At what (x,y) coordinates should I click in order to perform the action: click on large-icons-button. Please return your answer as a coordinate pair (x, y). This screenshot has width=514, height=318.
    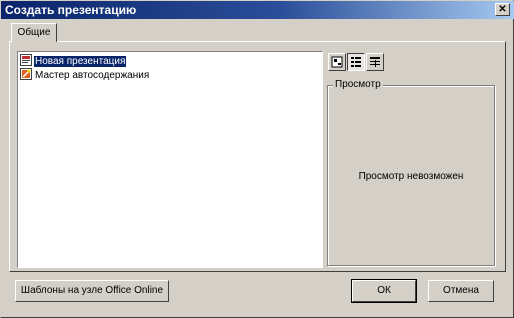
    Looking at the image, I should click on (337, 62).